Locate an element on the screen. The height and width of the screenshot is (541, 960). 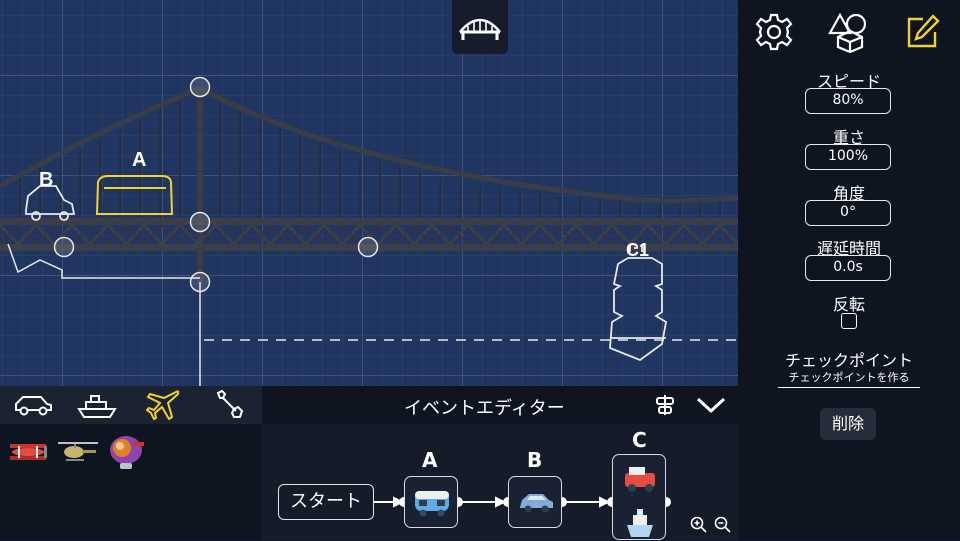
reverse-label: 反転 is located at coordinates (848, 304).